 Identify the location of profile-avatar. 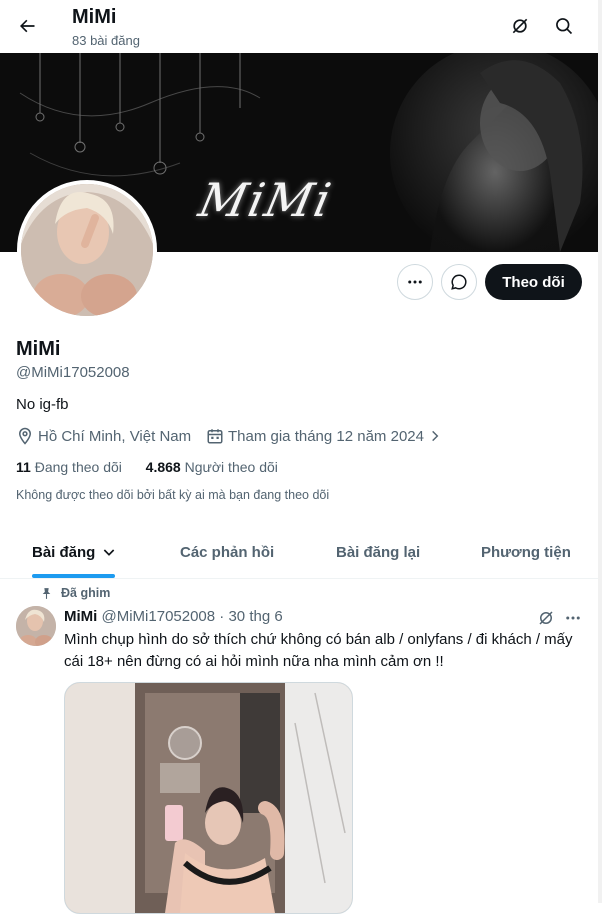
(87, 250).